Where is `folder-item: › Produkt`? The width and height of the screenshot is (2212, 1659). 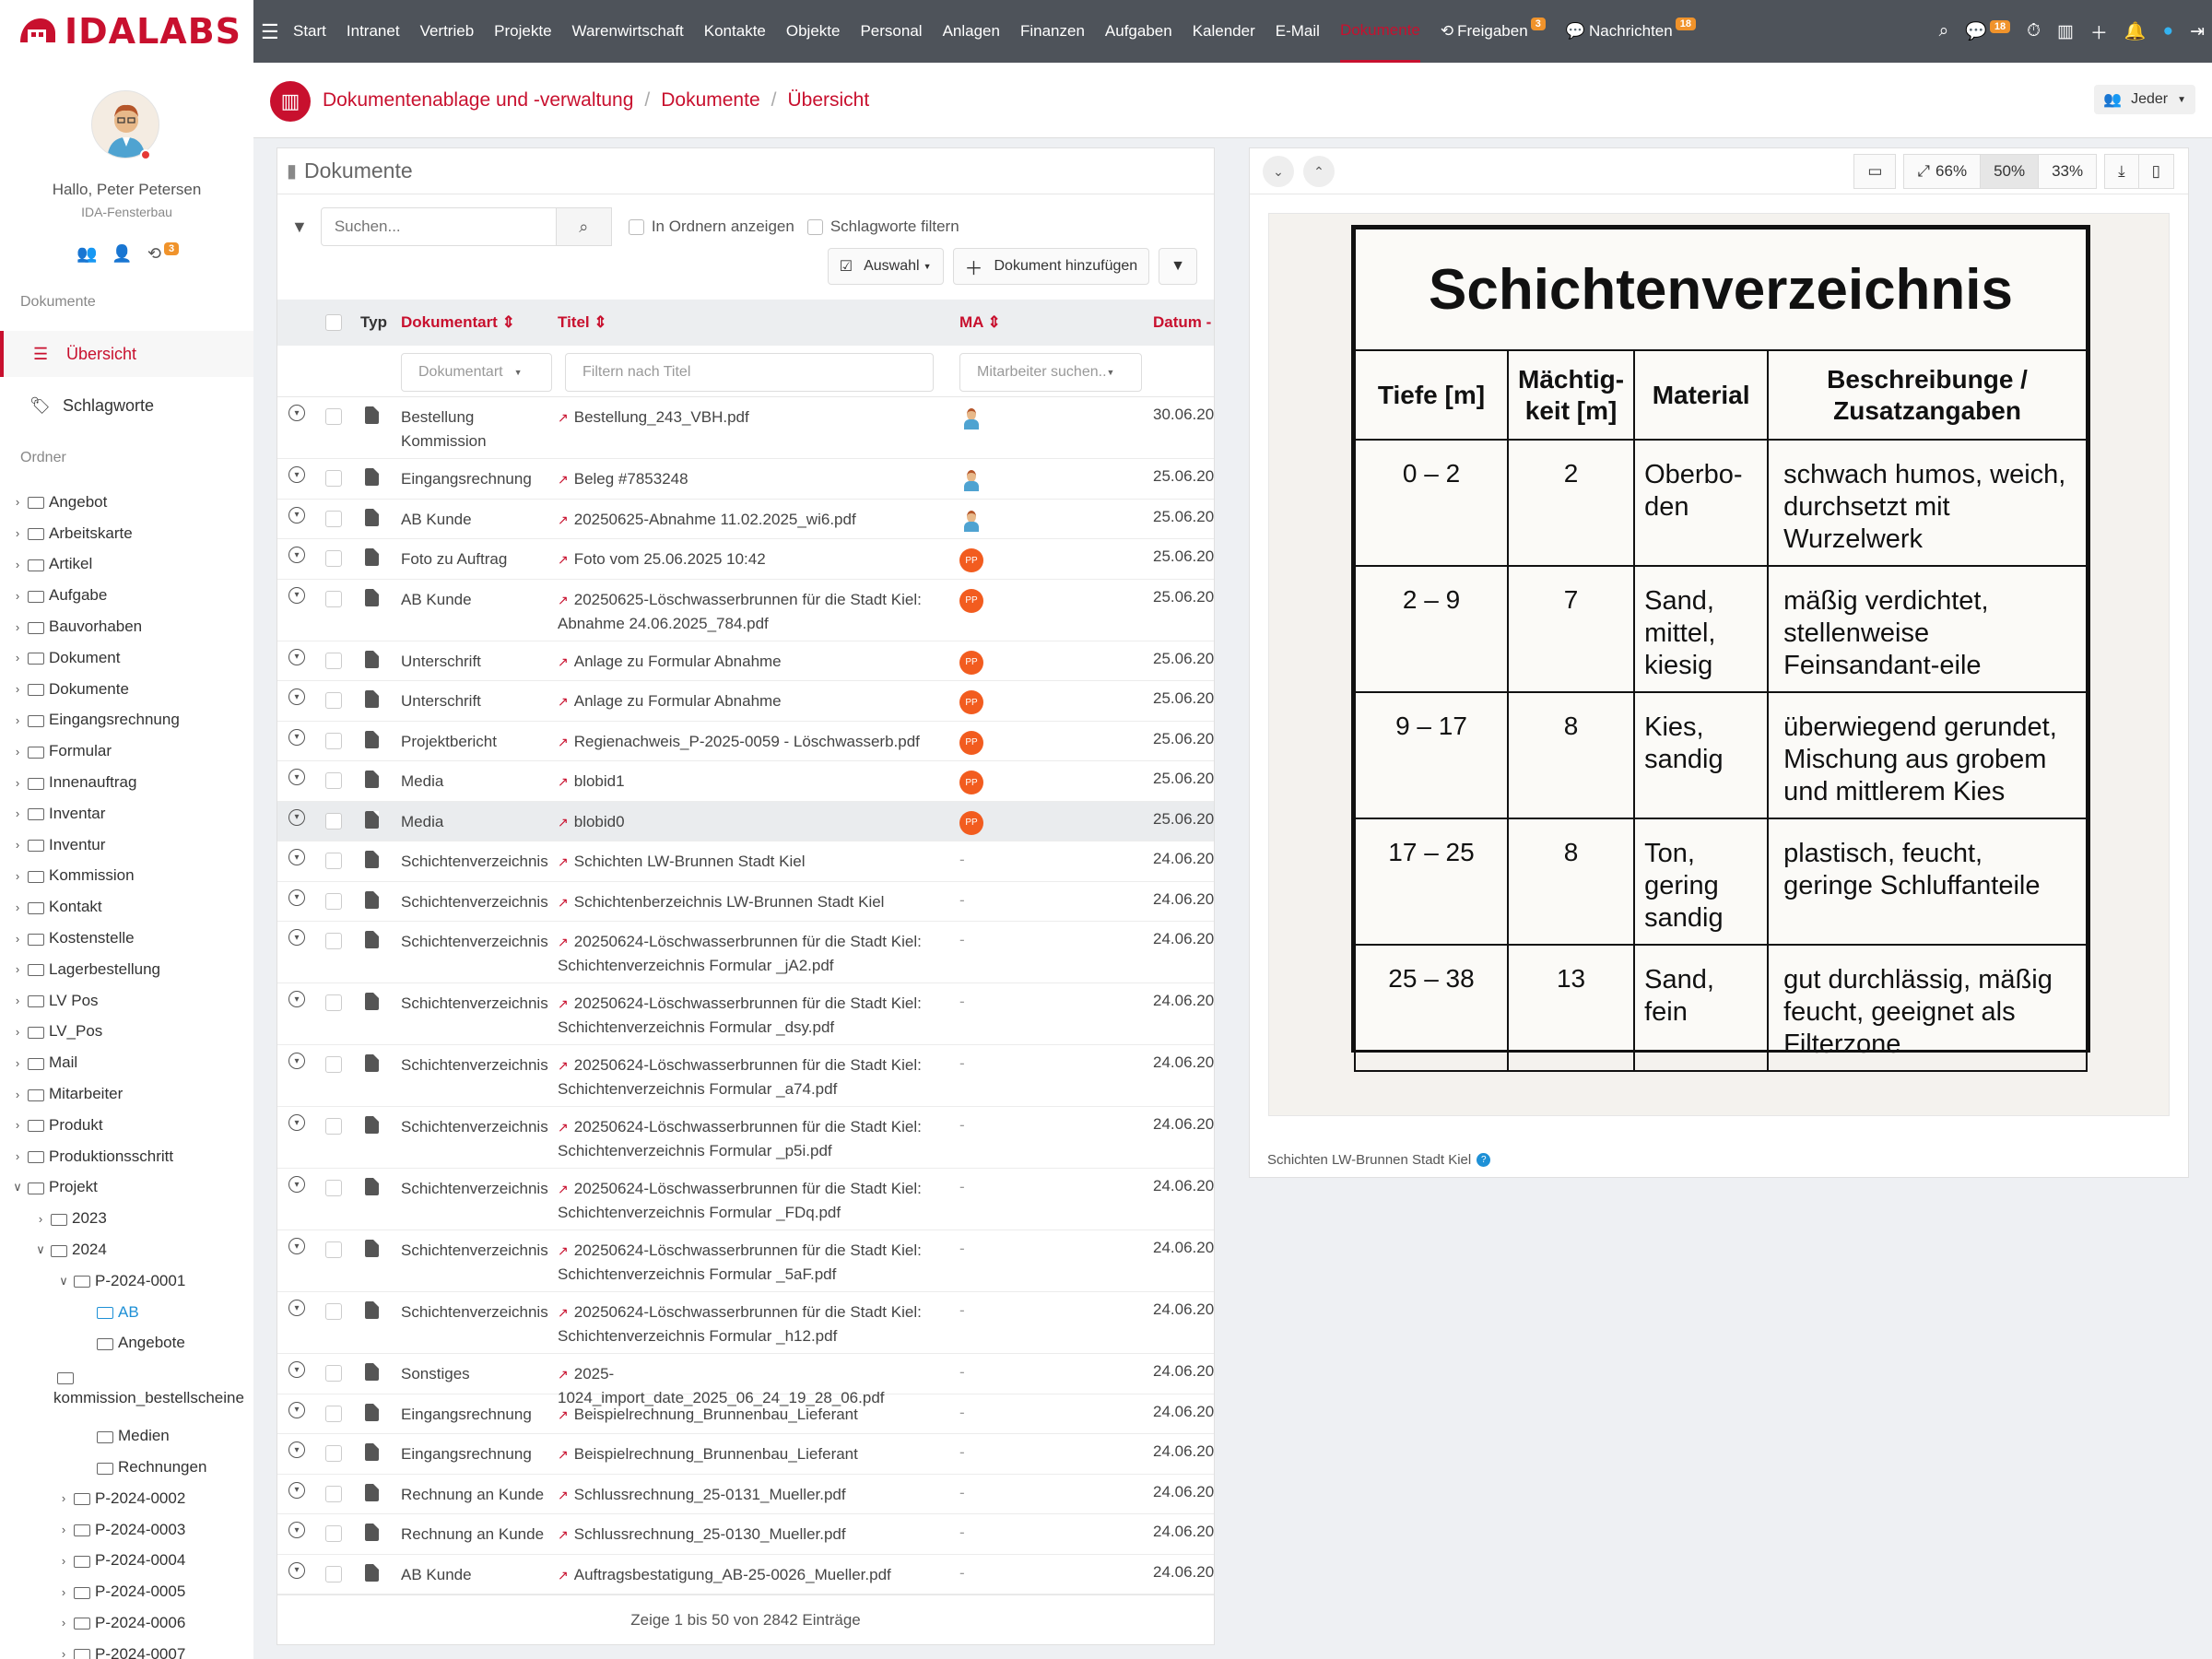 folder-item: › Produkt is located at coordinates (126, 1125).